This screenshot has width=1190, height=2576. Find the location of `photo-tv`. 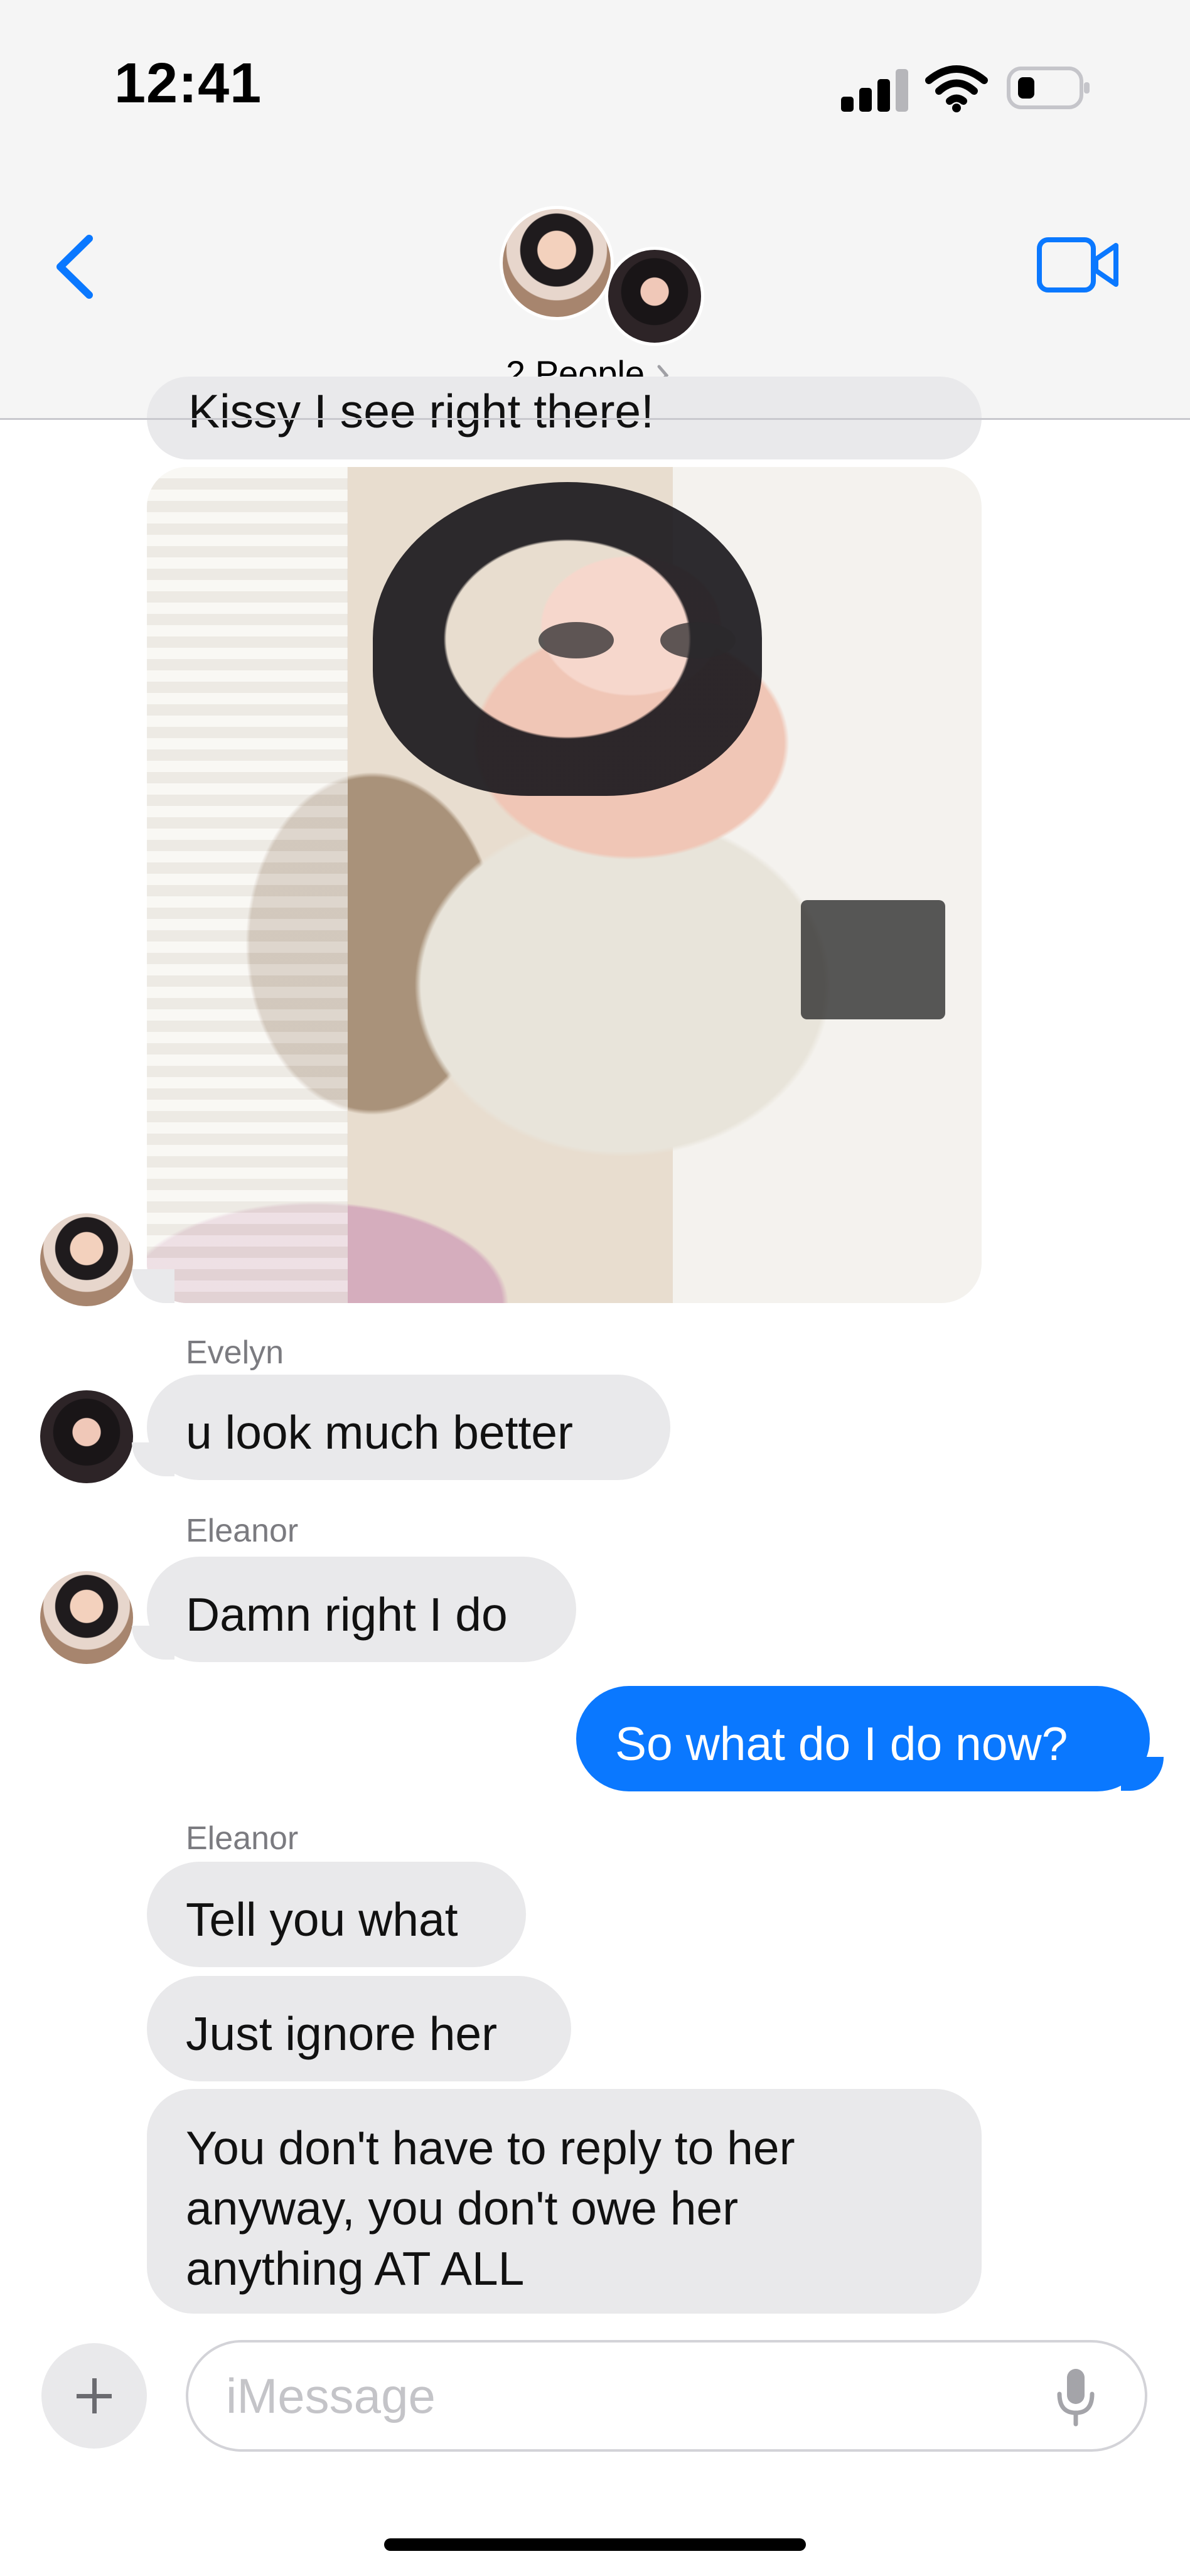

photo-tv is located at coordinates (873, 959).